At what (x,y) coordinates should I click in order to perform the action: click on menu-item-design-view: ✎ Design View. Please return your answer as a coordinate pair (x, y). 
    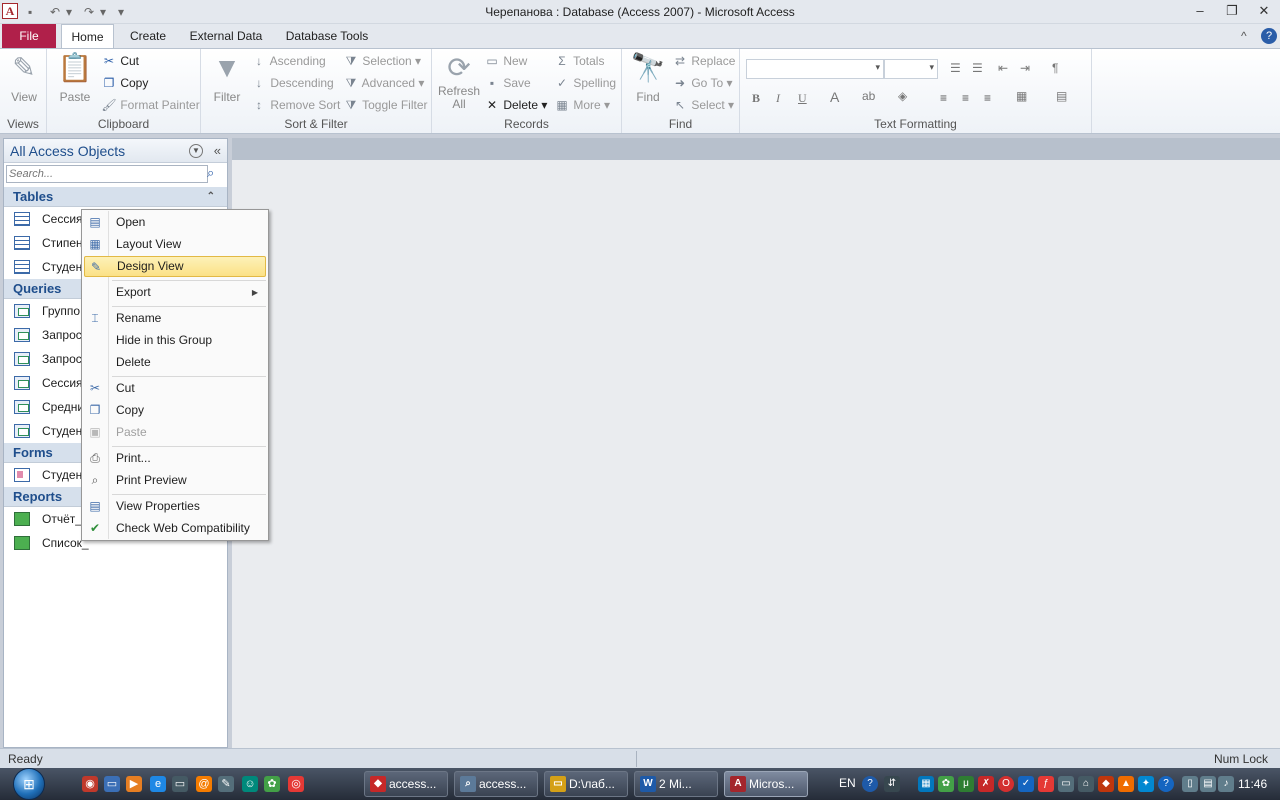
    Looking at the image, I should click on (175, 266).